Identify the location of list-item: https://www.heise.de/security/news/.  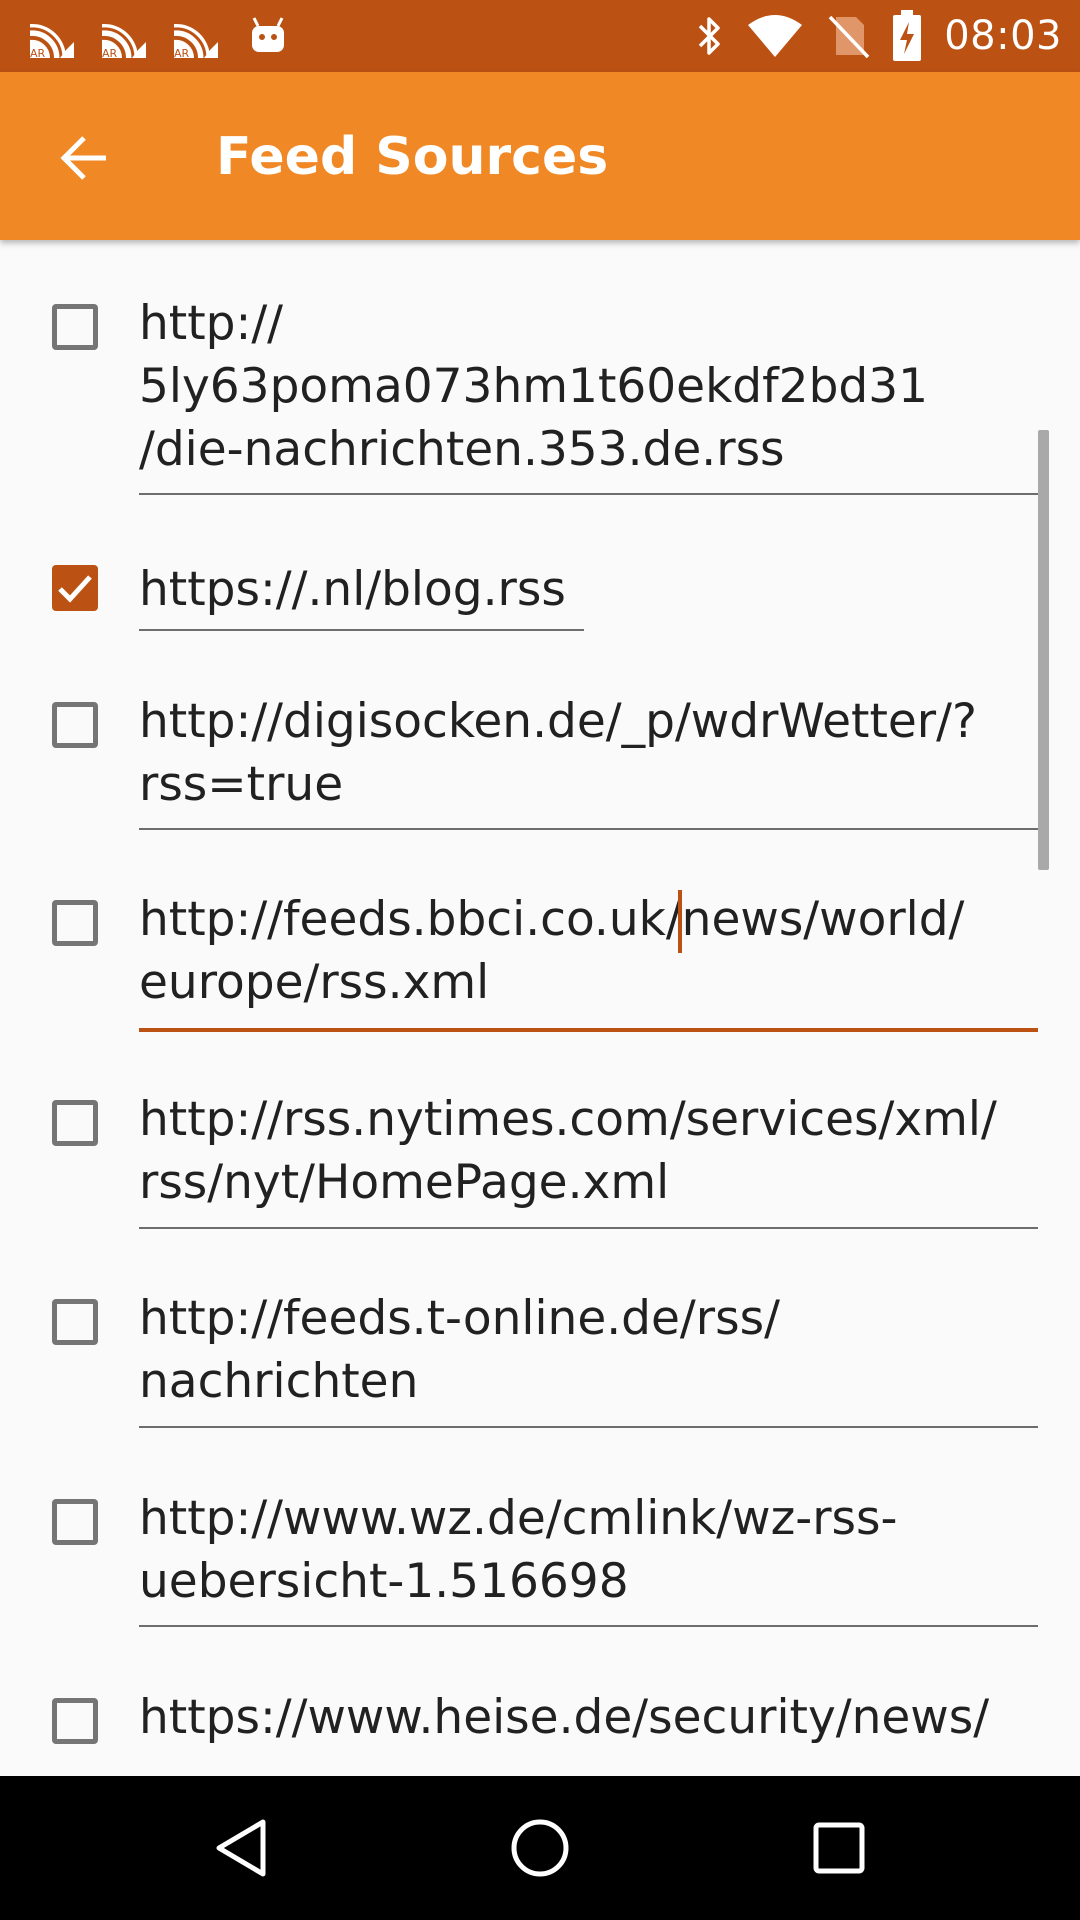
(540, 1711).